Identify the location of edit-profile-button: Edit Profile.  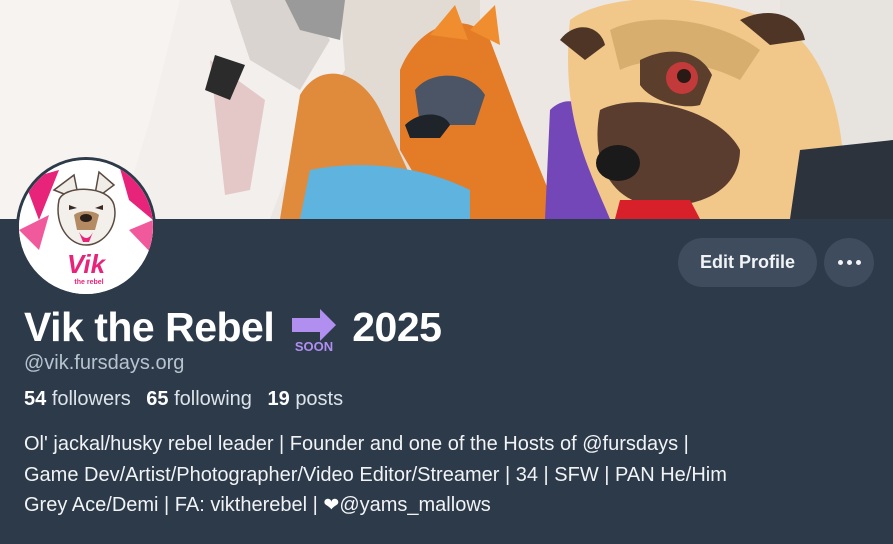
(747, 262).